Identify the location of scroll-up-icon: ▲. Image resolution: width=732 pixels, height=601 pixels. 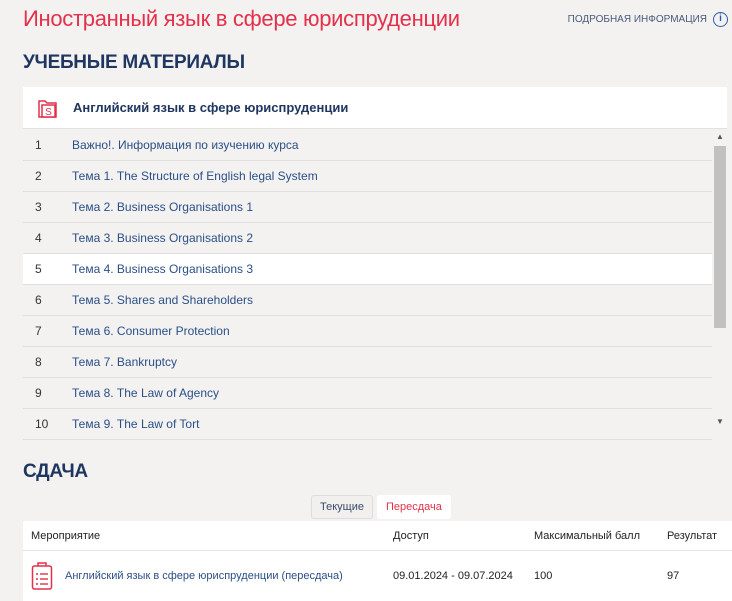
(720, 136).